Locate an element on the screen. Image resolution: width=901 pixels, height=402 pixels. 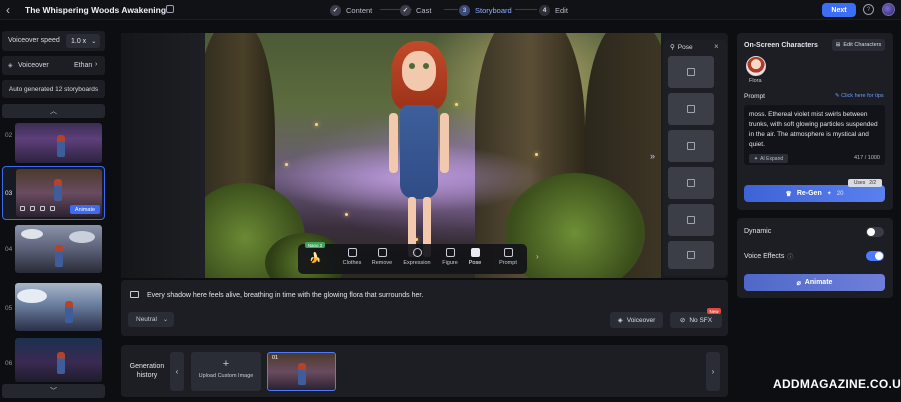
step-content: ✓ Content is located at coordinates (351, 10).